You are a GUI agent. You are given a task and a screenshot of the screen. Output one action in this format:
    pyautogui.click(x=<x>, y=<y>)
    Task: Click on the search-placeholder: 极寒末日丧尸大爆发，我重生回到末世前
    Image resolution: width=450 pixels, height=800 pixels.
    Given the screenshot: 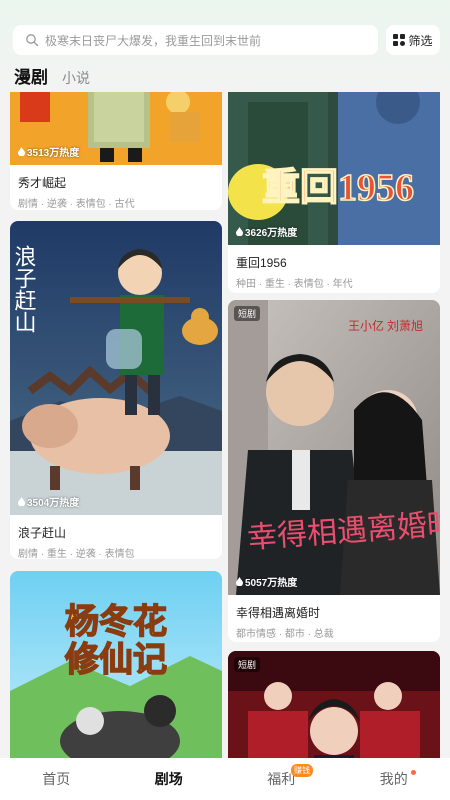 What is the action you would take?
    pyautogui.click(x=153, y=40)
    